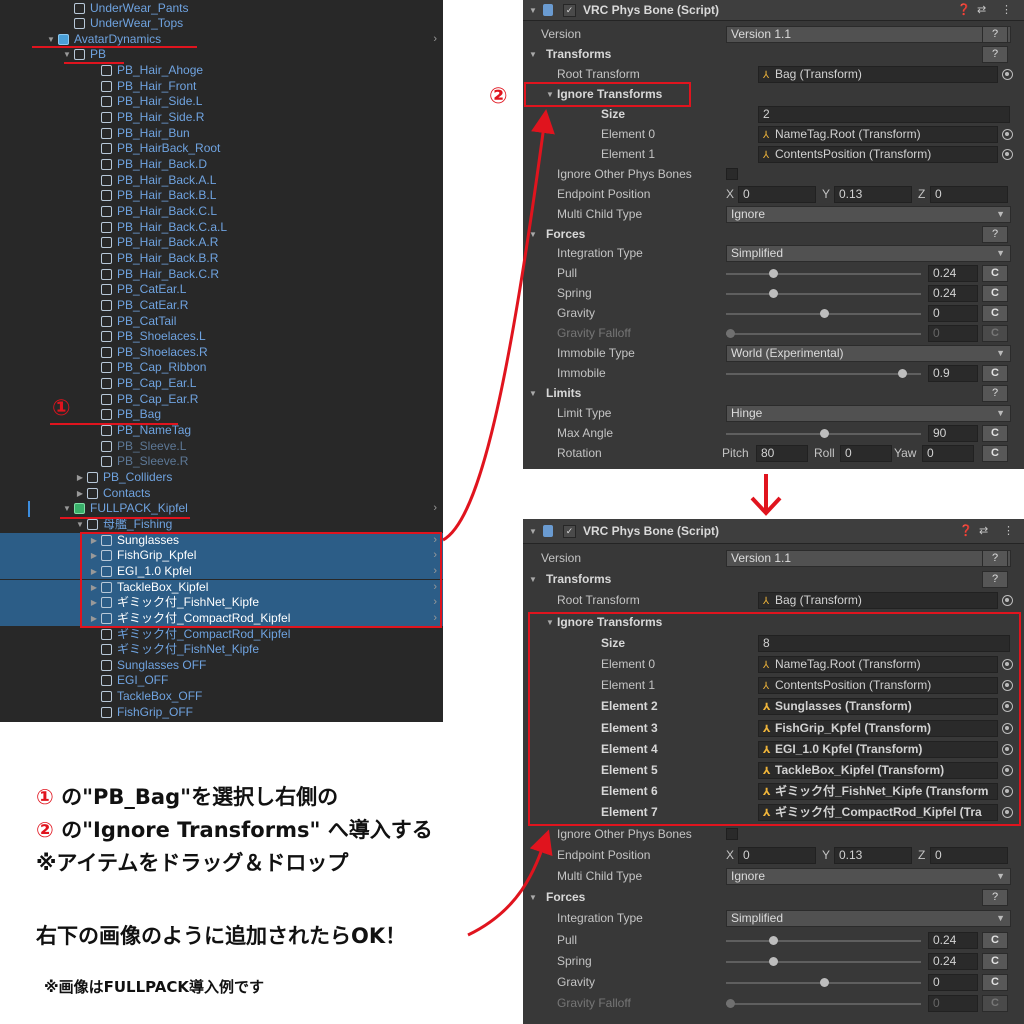  What do you see at coordinates (154, 987) in the screenshot?
I see `instruction-line-5: ※画像はFULLPACK導入例です` at bounding box center [154, 987].